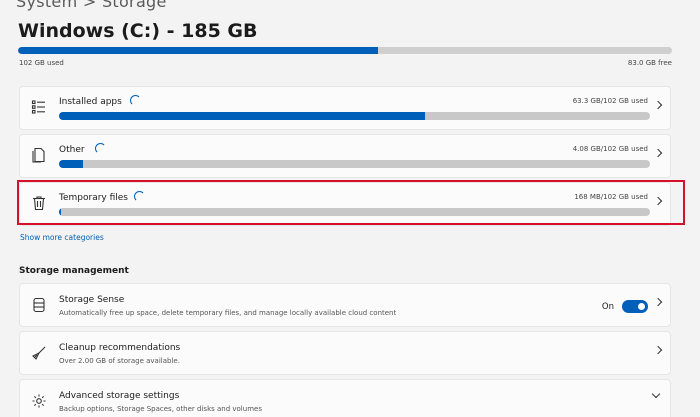  What do you see at coordinates (39, 353) in the screenshot?
I see `broom-icon` at bounding box center [39, 353].